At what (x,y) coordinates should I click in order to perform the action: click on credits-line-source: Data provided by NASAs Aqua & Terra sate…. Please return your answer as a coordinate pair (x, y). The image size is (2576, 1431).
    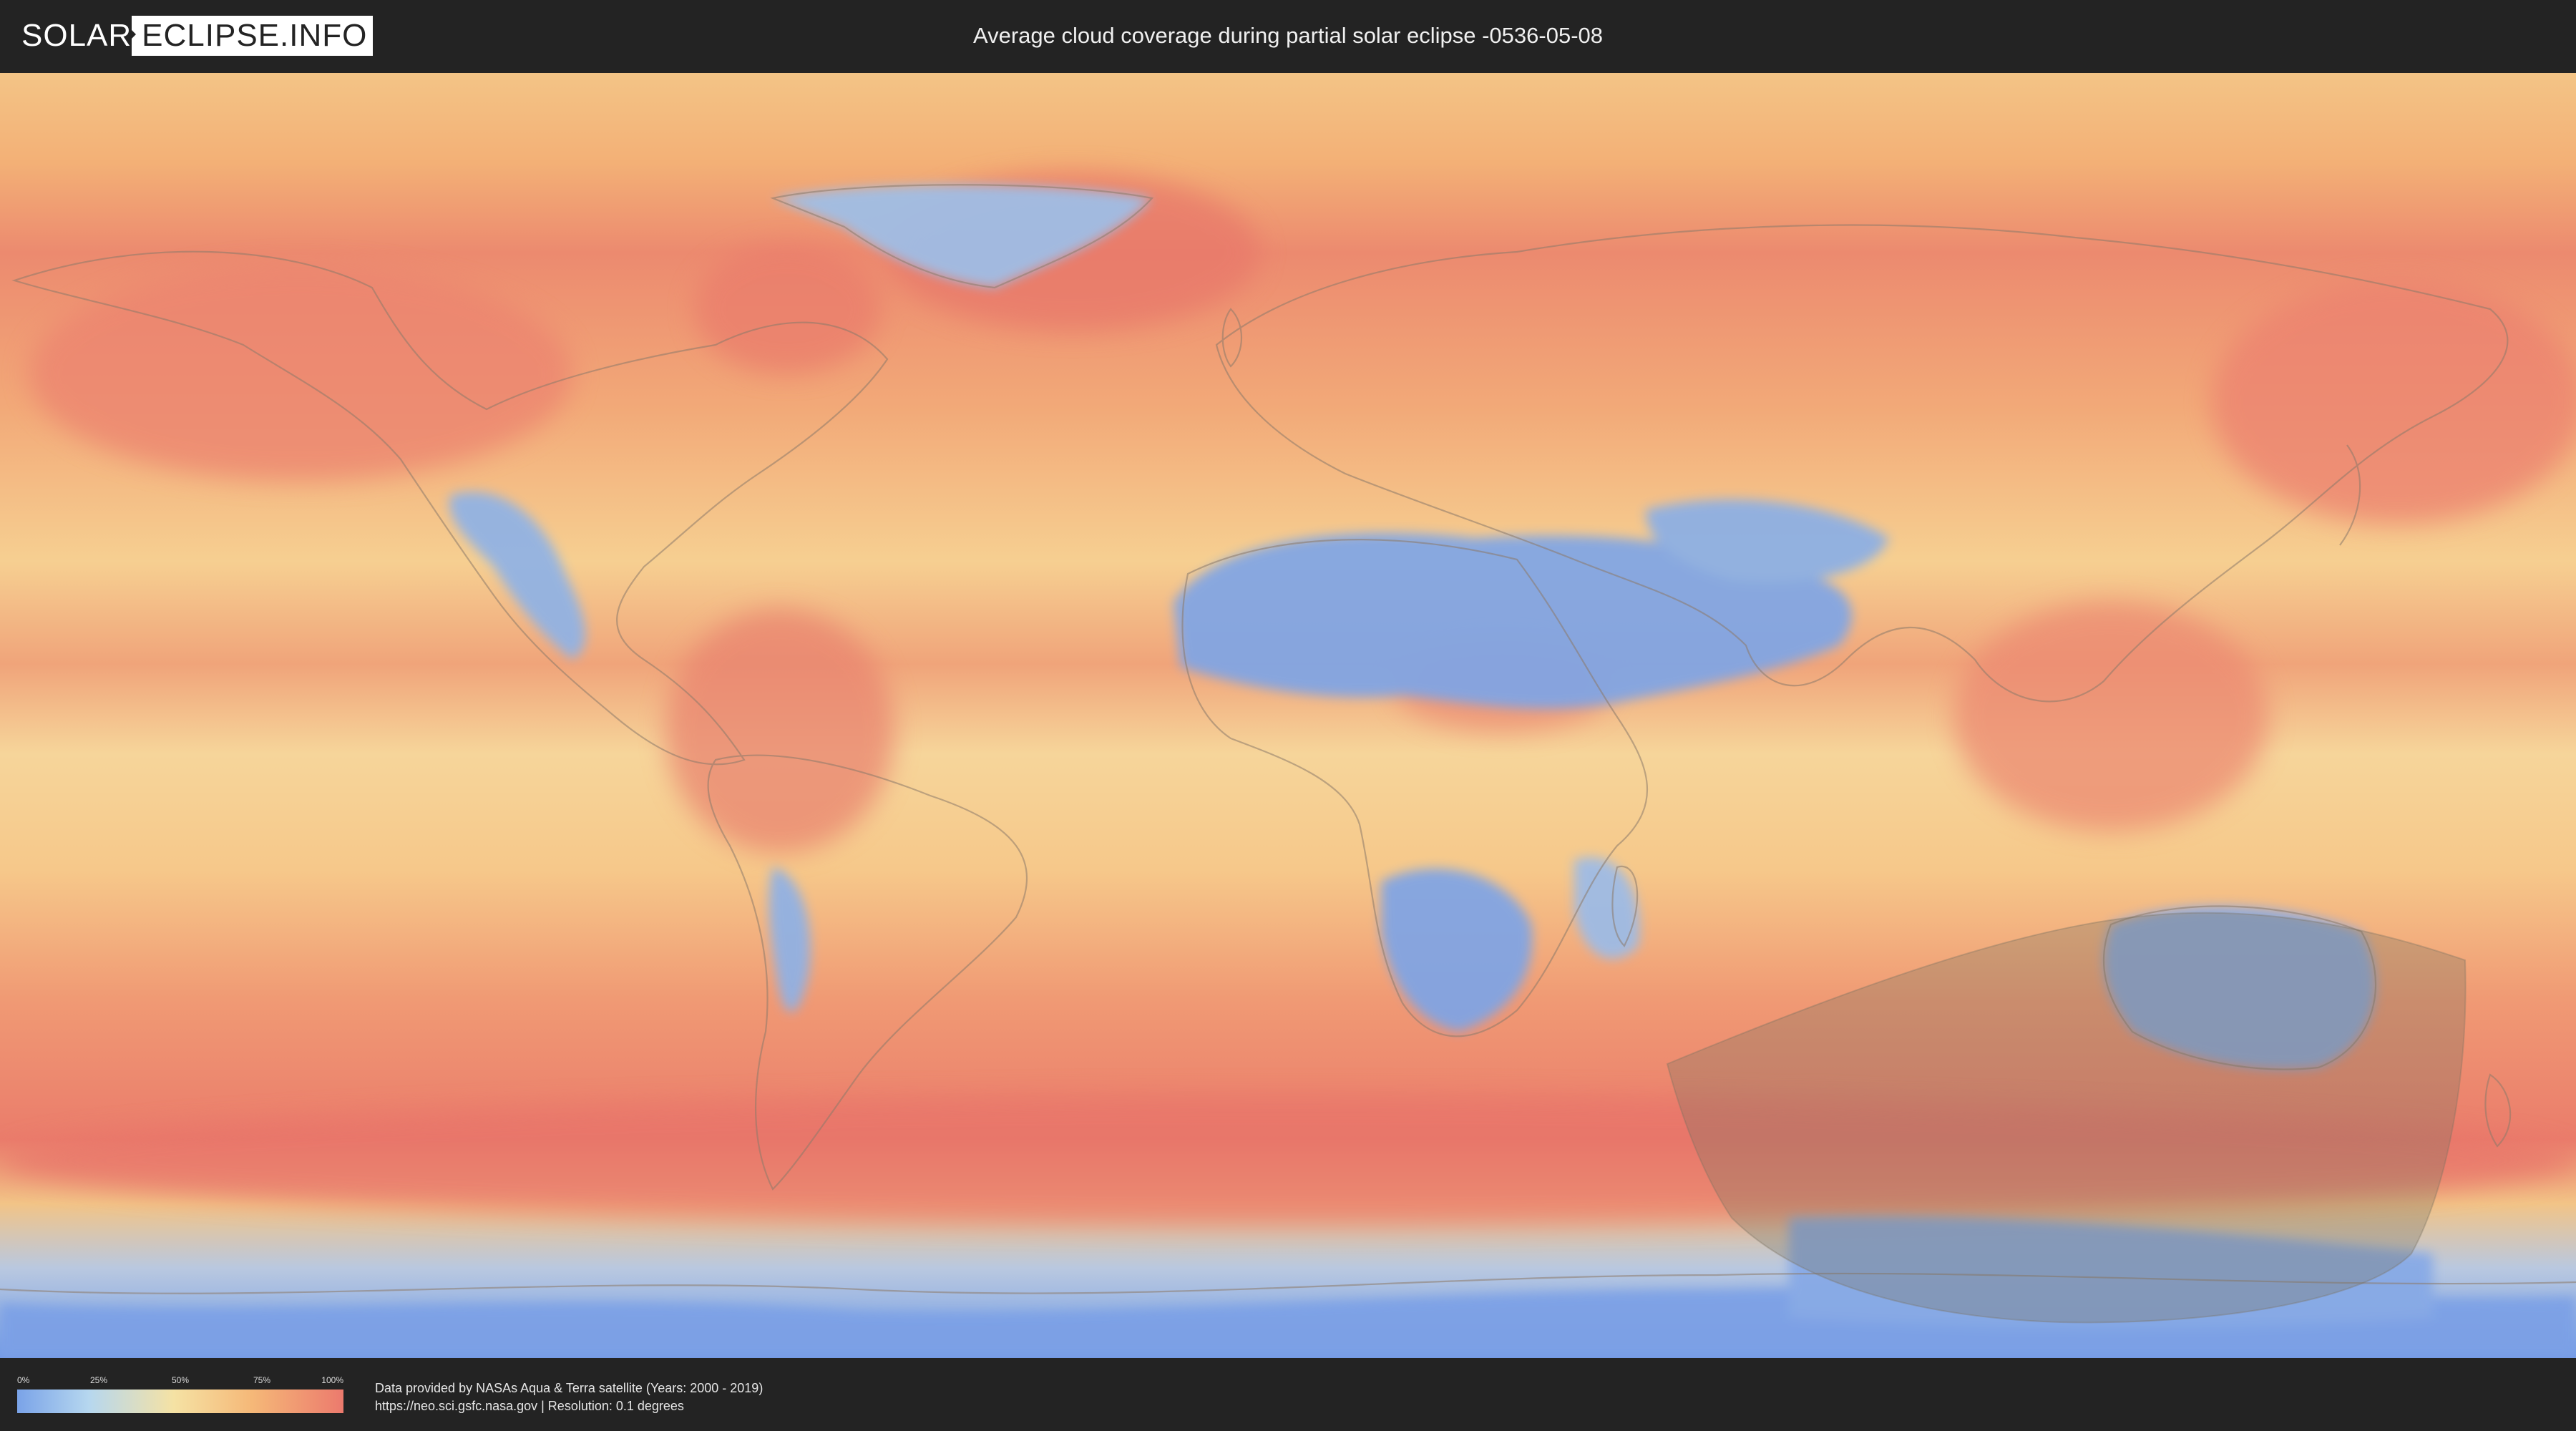
    Looking at the image, I should click on (569, 1388).